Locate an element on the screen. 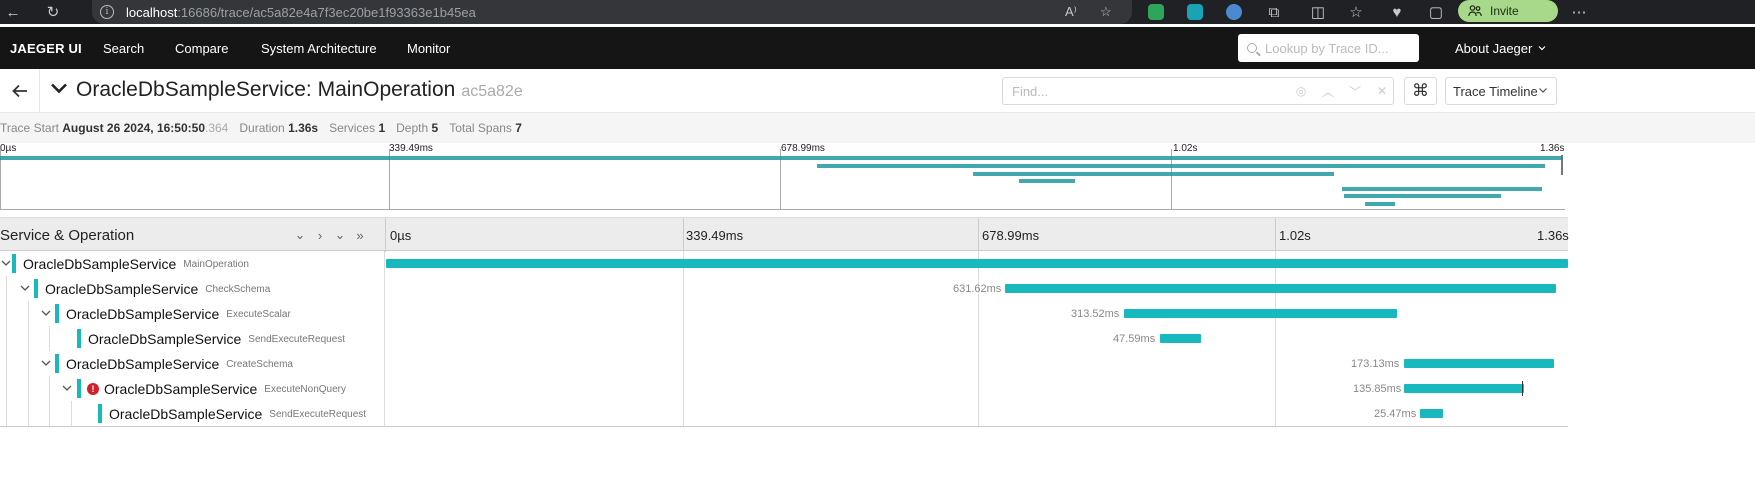 Image resolution: width=1755 pixels, height=485 pixels. span-operation: SendExecuteRequest is located at coordinates (318, 414).